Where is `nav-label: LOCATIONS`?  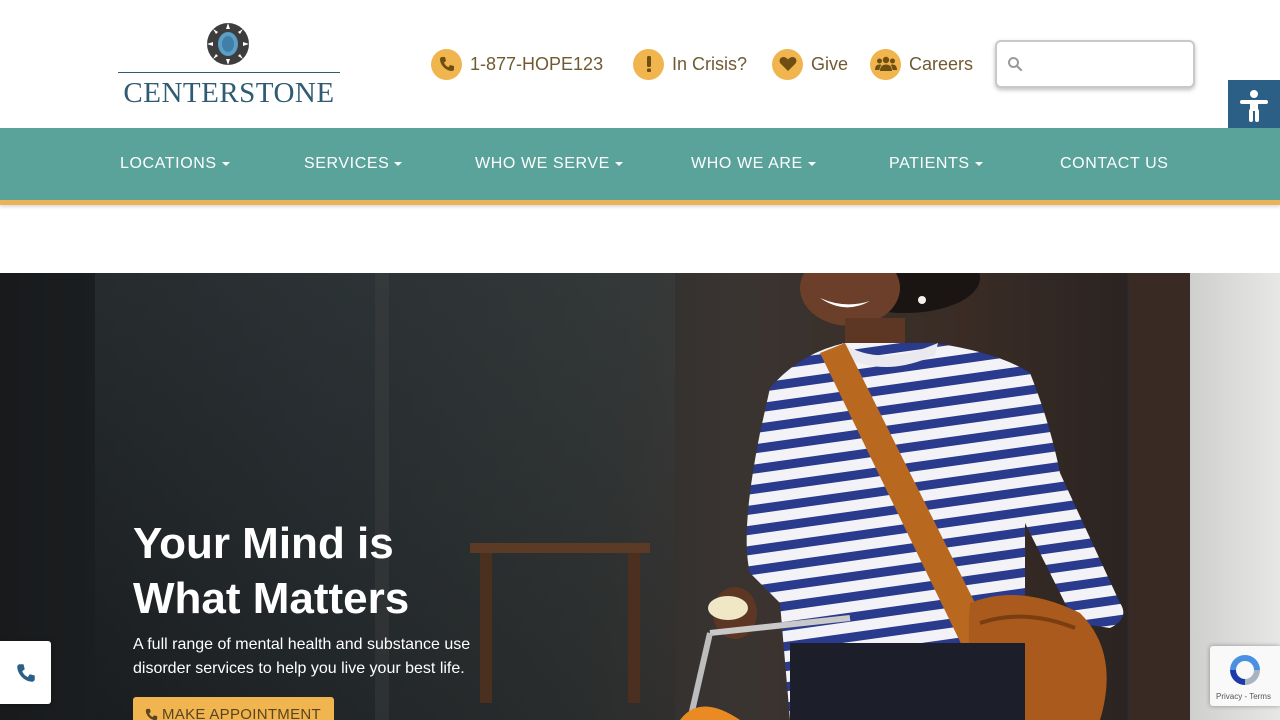
nav-label: LOCATIONS is located at coordinates (168, 163).